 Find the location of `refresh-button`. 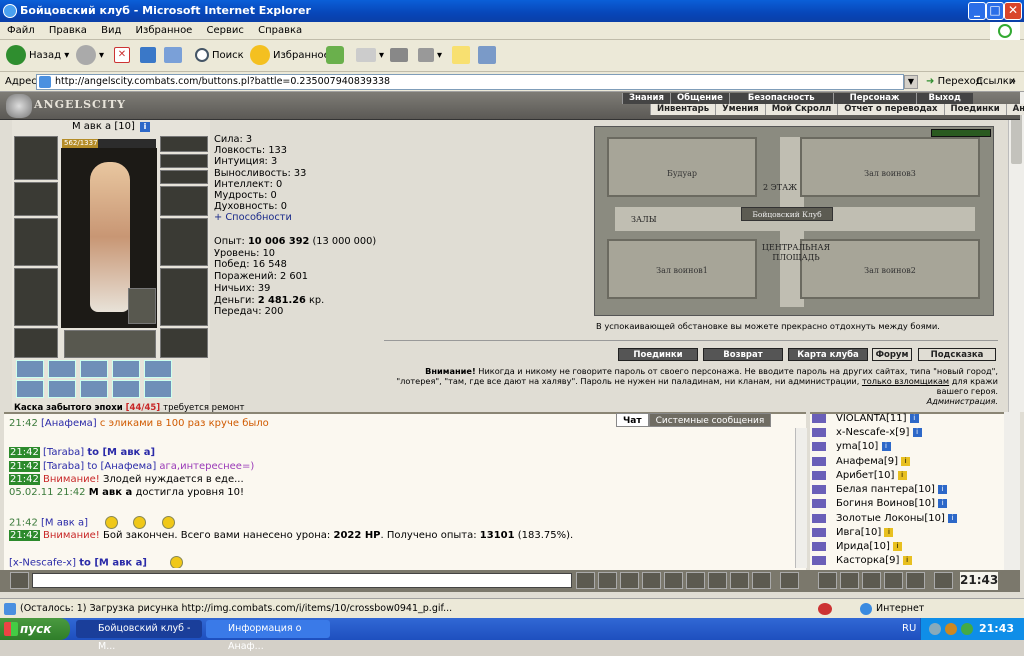

refresh-button is located at coordinates (149, 56).